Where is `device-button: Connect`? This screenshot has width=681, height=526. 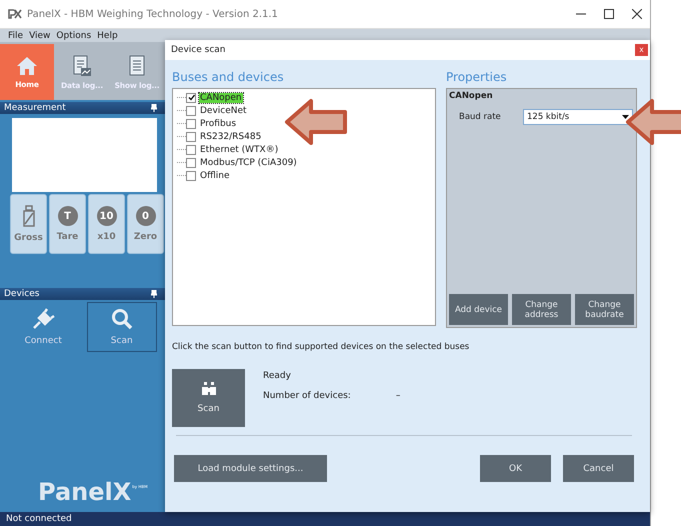
device-button: Connect is located at coordinates (43, 327).